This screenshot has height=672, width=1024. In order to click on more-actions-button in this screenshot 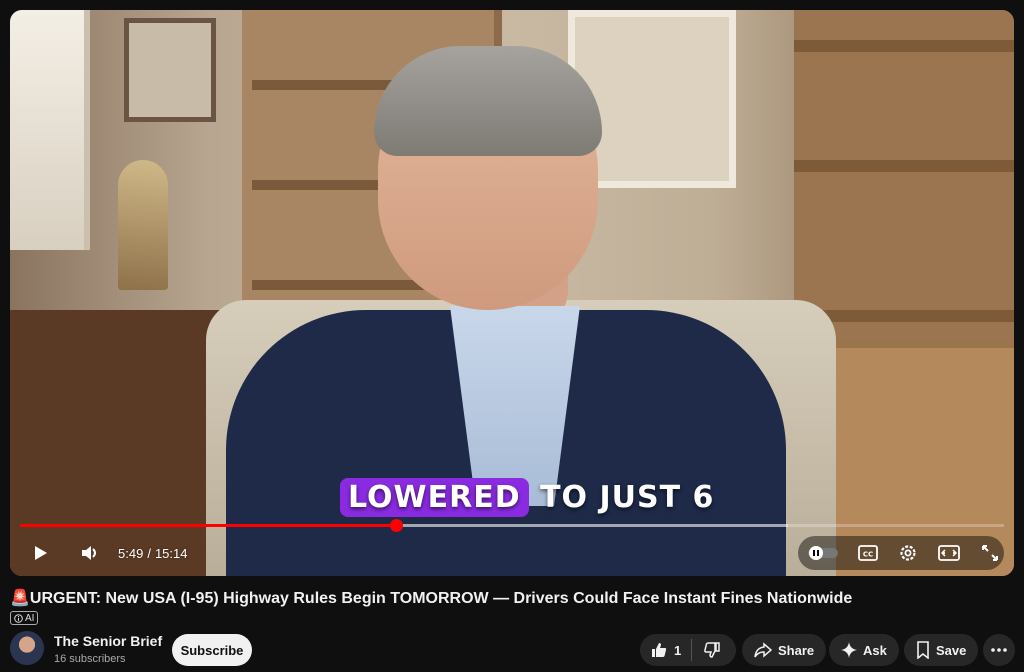, I will do `click(999, 650)`.